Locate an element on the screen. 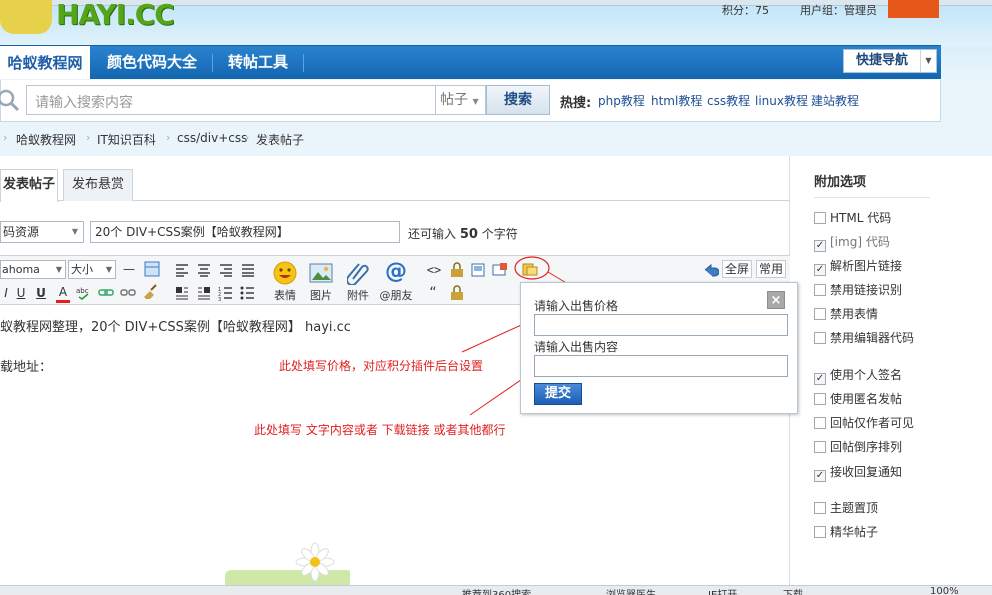 The width and height of the screenshot is (992, 595). svg-text: abc is located at coordinates (82, 291).